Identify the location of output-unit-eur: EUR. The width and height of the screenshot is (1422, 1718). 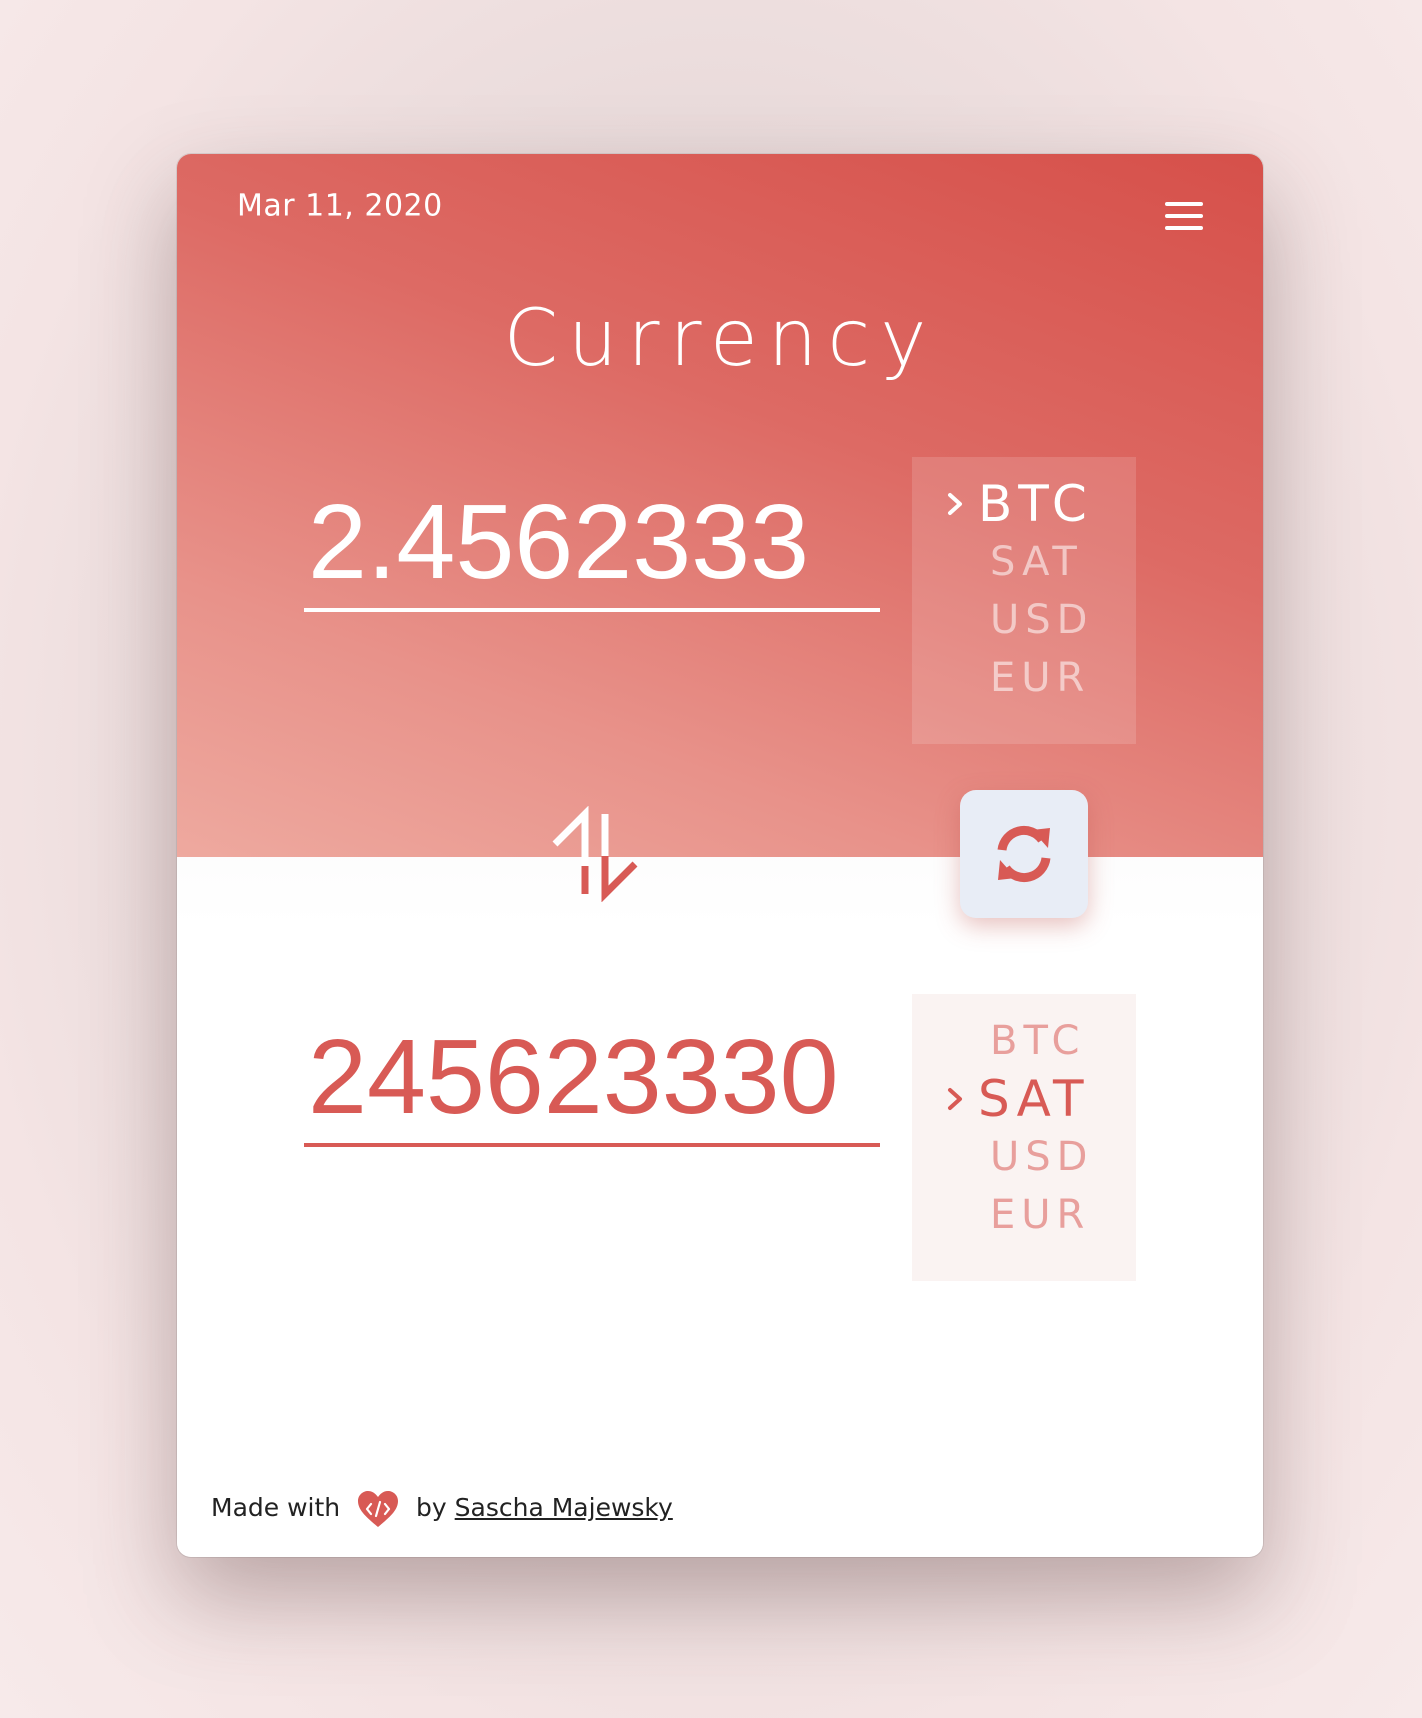
(1024, 1215).